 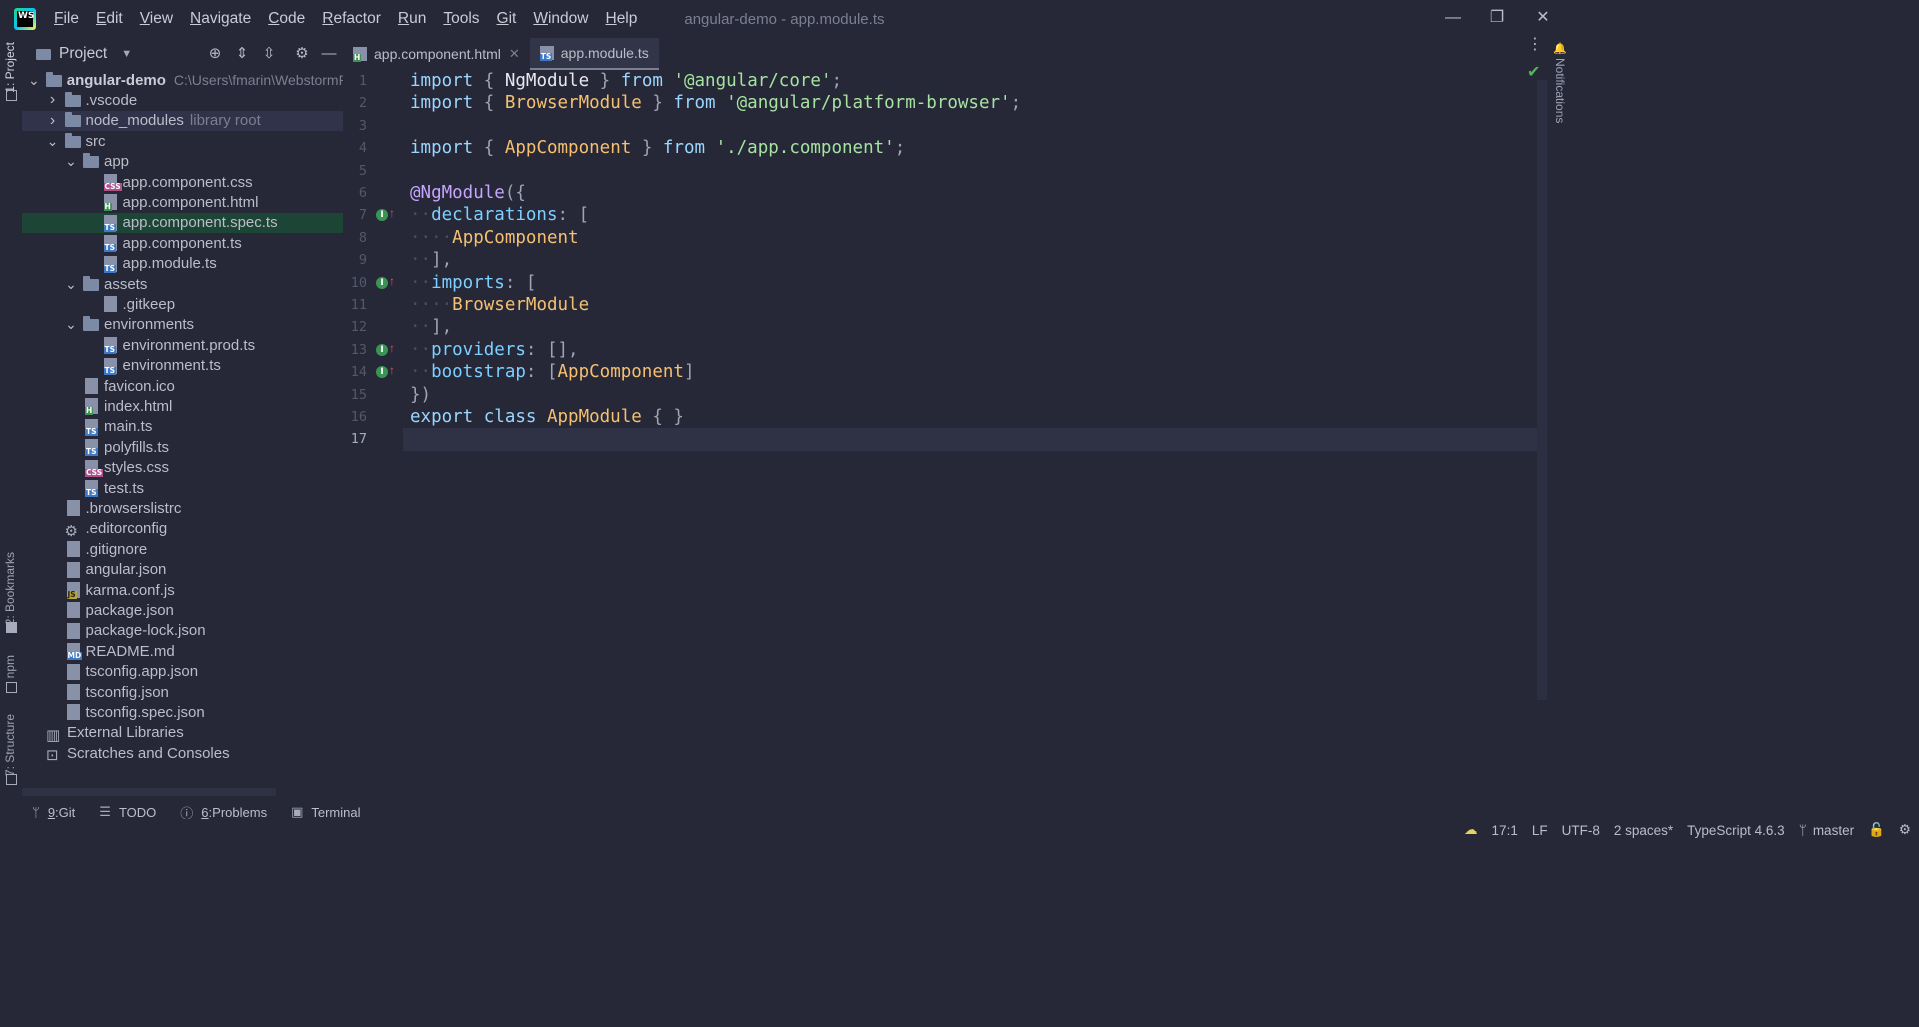 What do you see at coordinates (10, 666) in the screenshot?
I see `tool-tab-npm: npm` at bounding box center [10, 666].